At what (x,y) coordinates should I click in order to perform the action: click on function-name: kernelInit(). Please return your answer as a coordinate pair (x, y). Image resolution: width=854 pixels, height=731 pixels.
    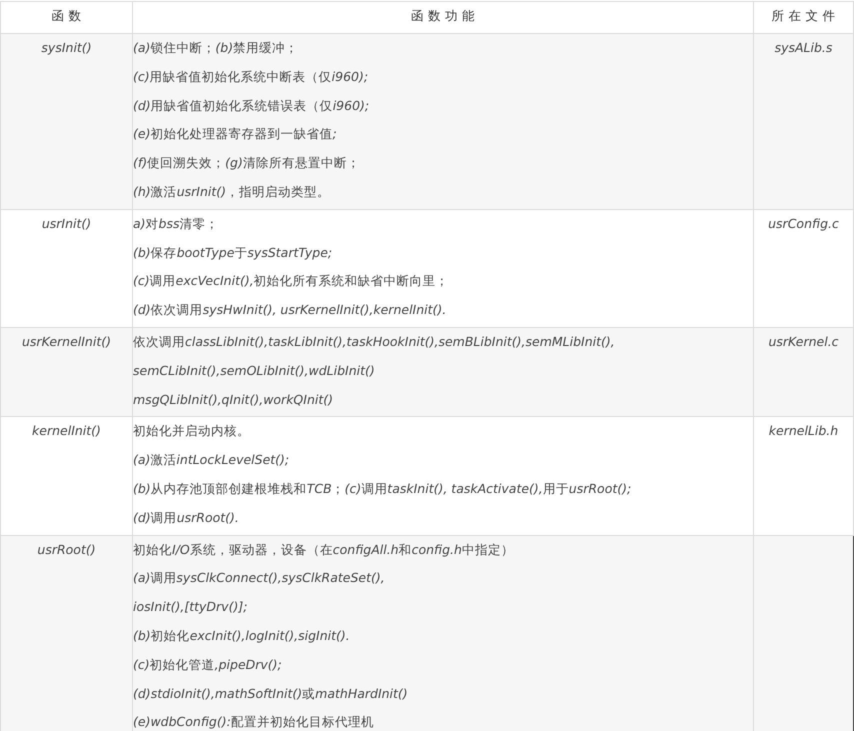
    Looking at the image, I should click on (66, 476).